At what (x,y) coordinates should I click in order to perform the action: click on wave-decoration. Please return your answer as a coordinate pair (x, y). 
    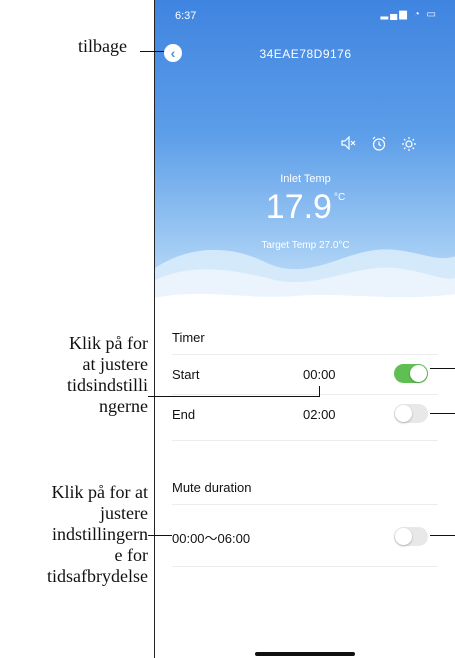
    Looking at the image, I should click on (305, 282).